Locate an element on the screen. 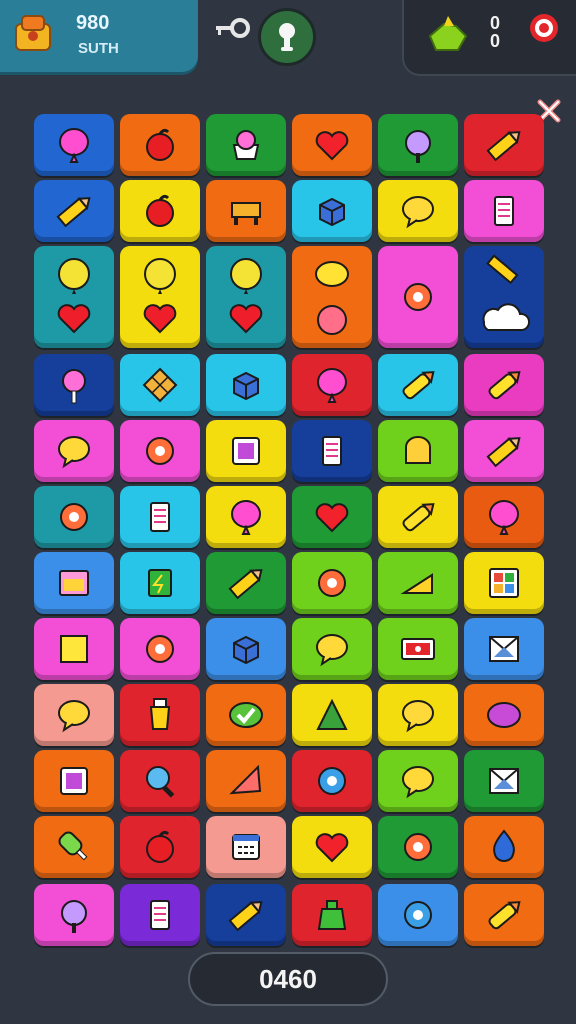  tile-r7-c6 is located at coordinates (504, 583).